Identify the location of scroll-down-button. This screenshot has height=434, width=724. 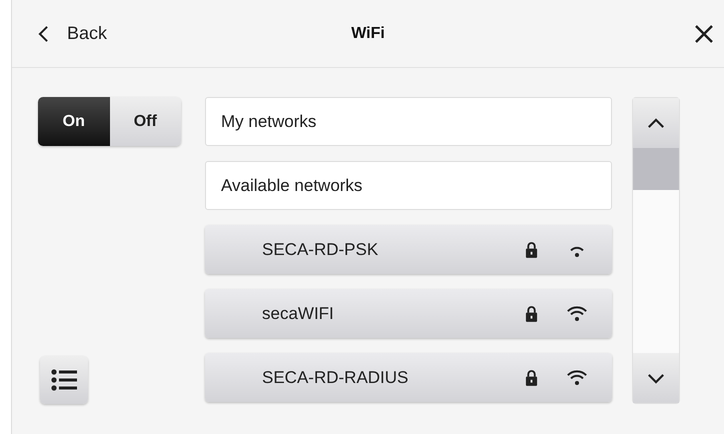
(656, 378).